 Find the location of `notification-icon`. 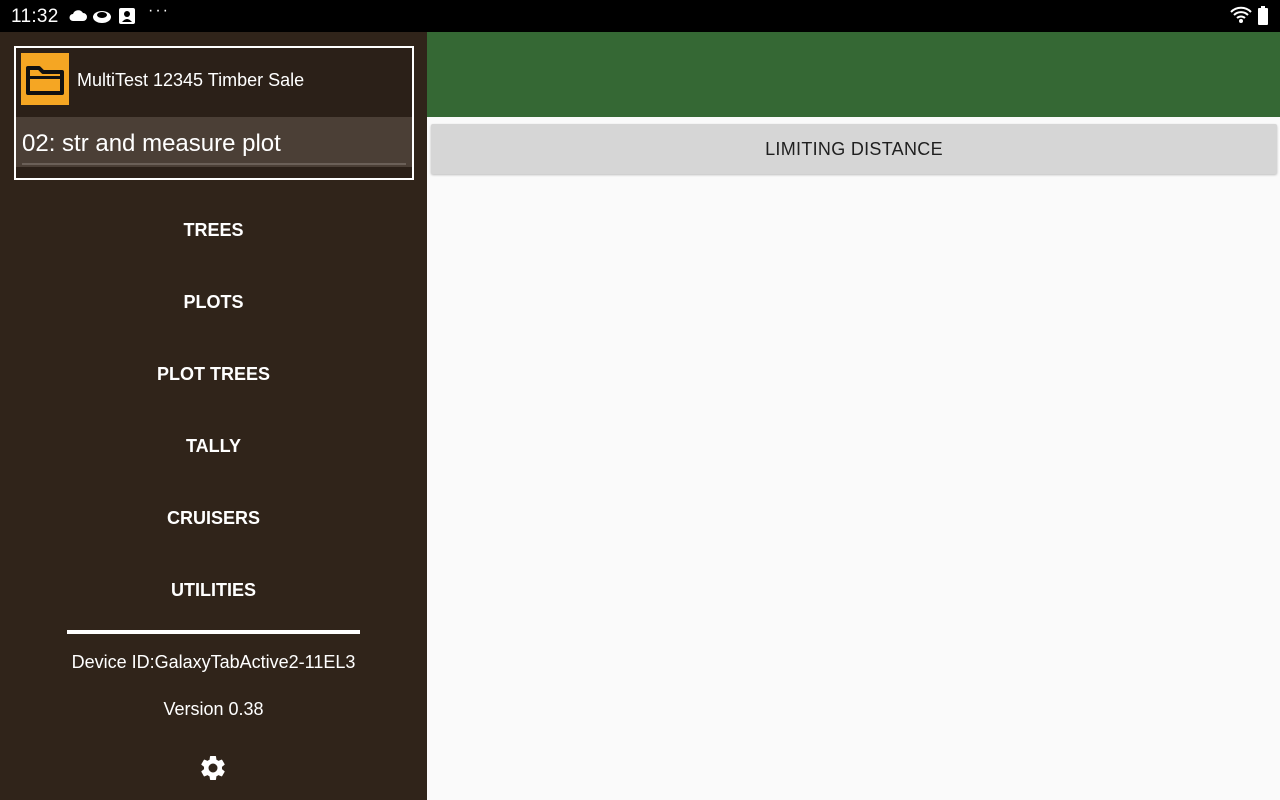

notification-icon is located at coordinates (127, 18).